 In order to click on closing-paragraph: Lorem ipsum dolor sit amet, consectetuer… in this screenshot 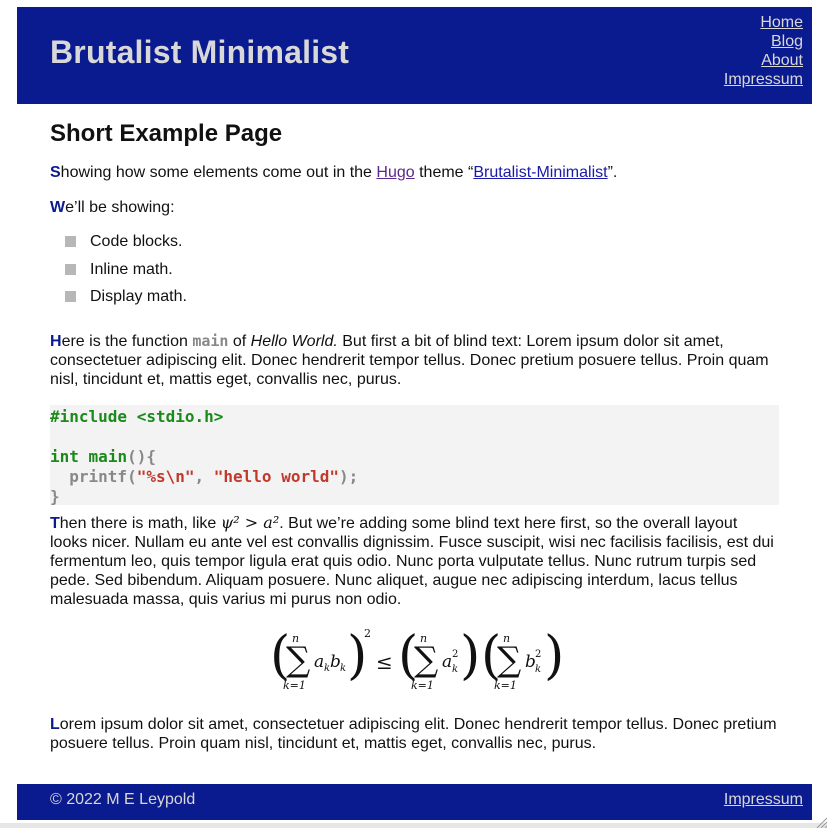, I will do `click(414, 734)`.